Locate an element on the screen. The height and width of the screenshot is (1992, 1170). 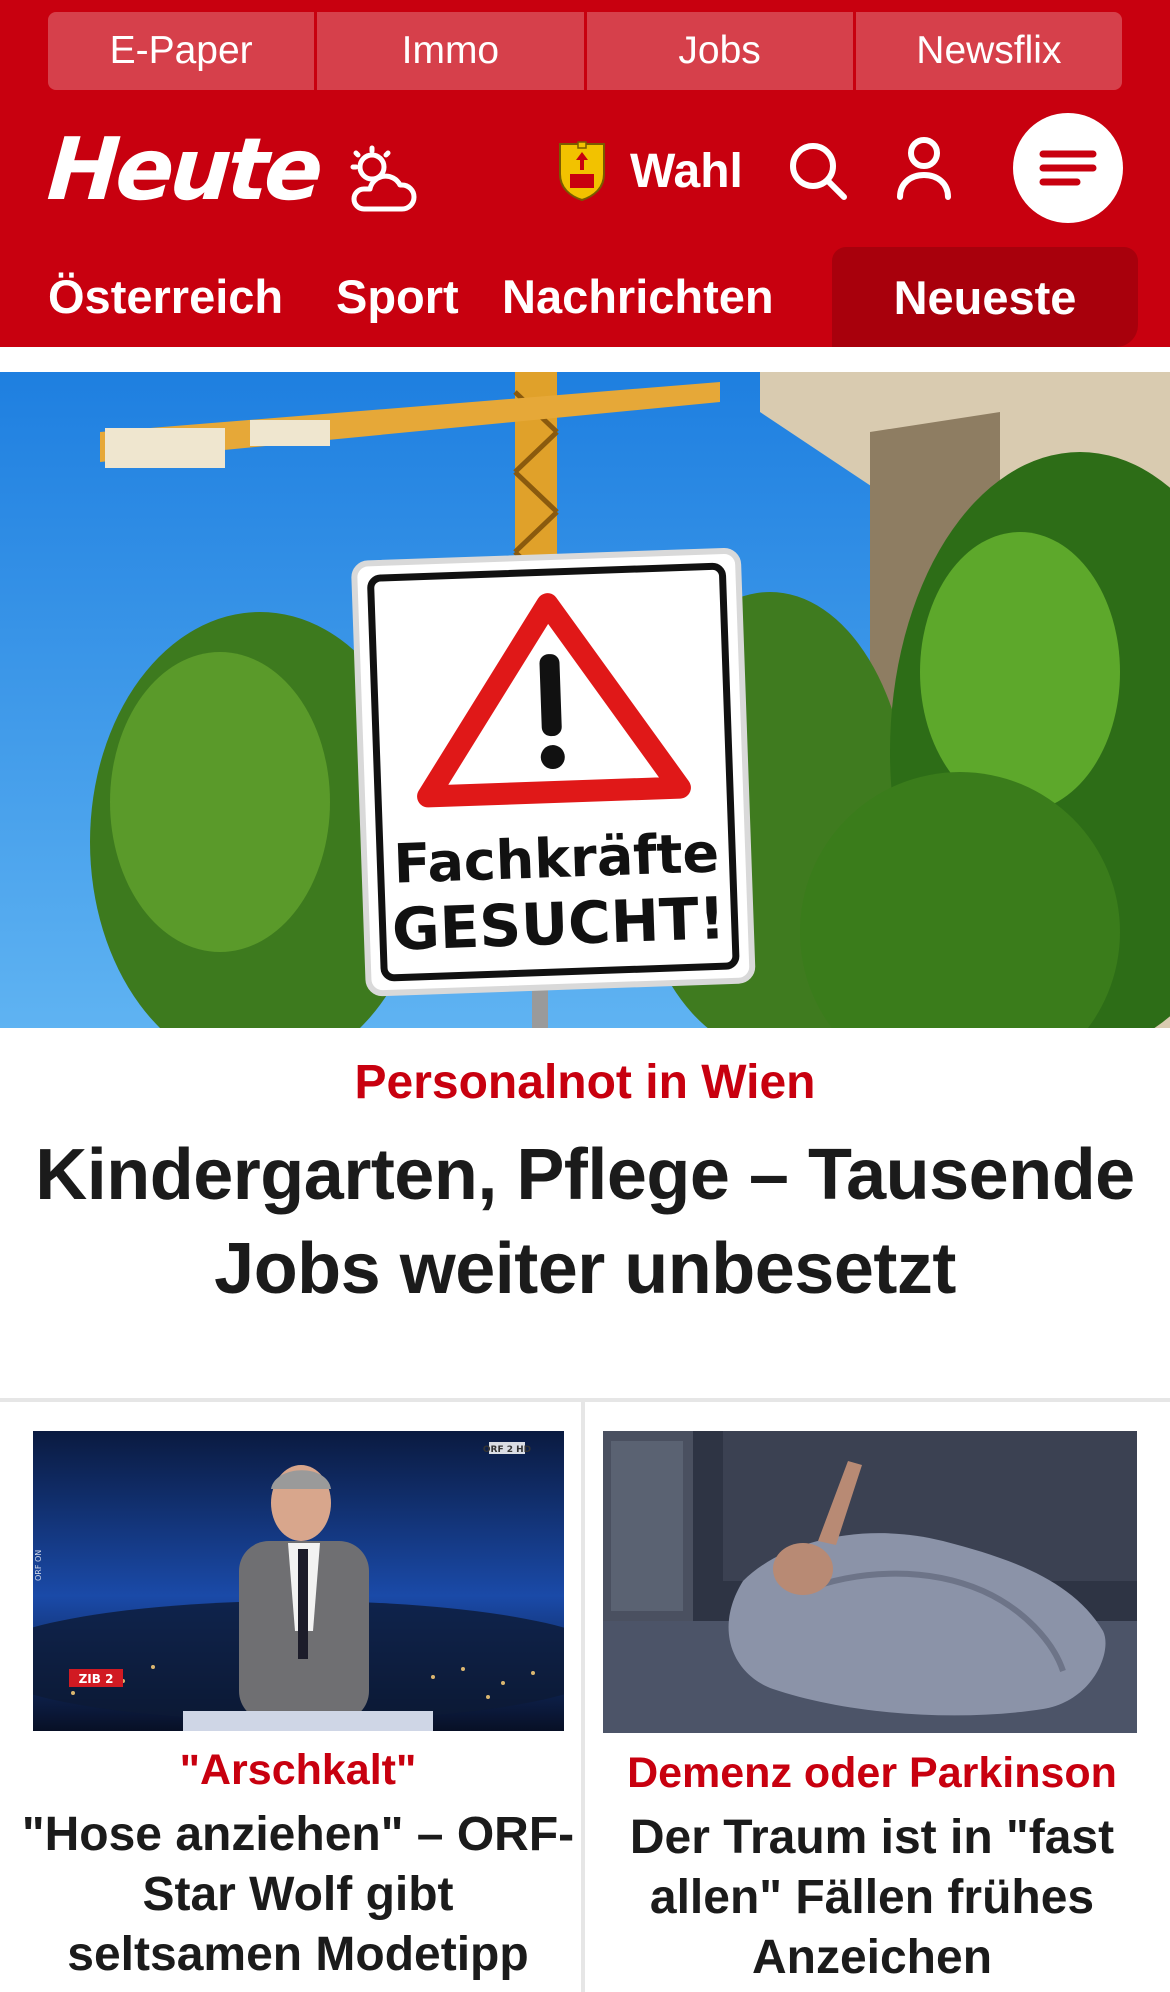
election-link: Wahl is located at coordinates (649, 171).